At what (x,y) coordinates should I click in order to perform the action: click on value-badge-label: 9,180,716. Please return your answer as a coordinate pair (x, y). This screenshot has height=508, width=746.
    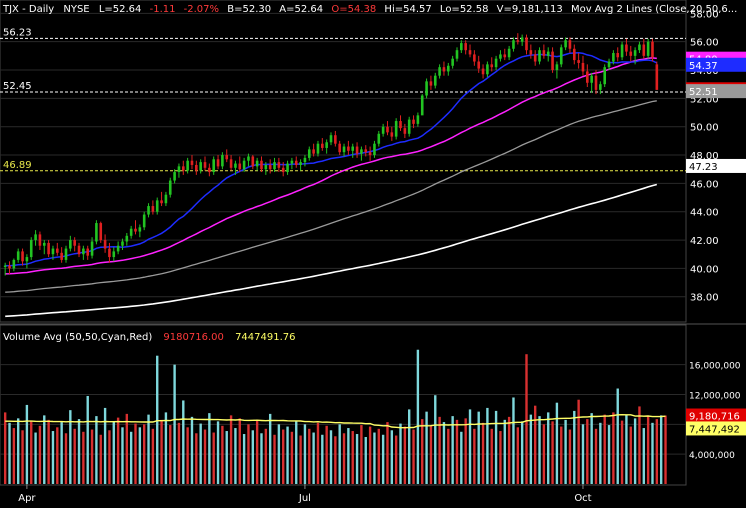
    Looking at the image, I should click on (714, 417).